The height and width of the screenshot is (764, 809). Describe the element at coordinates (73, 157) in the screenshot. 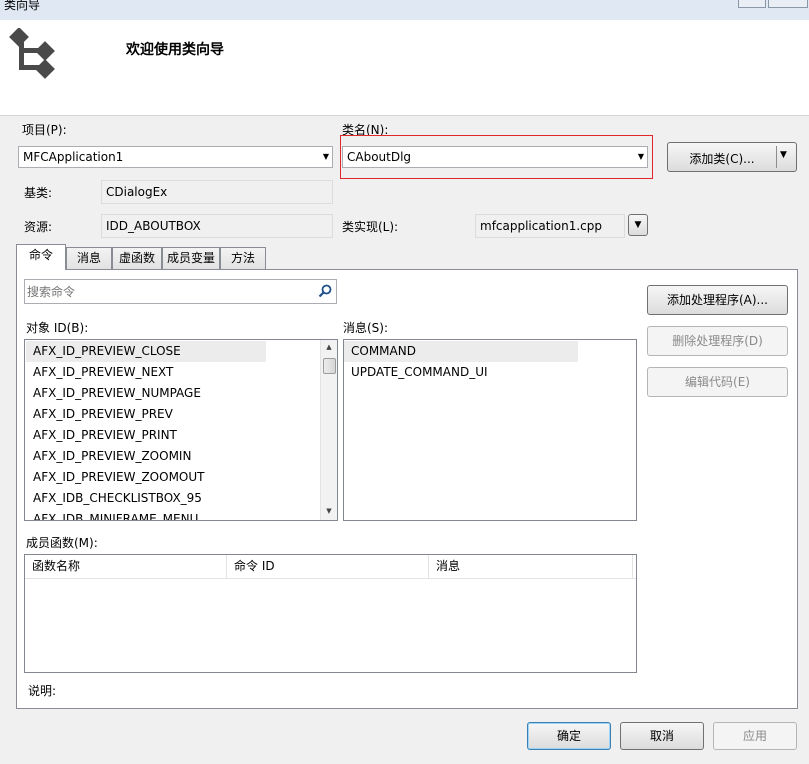

I see `project-value: MFCApplication1` at that location.